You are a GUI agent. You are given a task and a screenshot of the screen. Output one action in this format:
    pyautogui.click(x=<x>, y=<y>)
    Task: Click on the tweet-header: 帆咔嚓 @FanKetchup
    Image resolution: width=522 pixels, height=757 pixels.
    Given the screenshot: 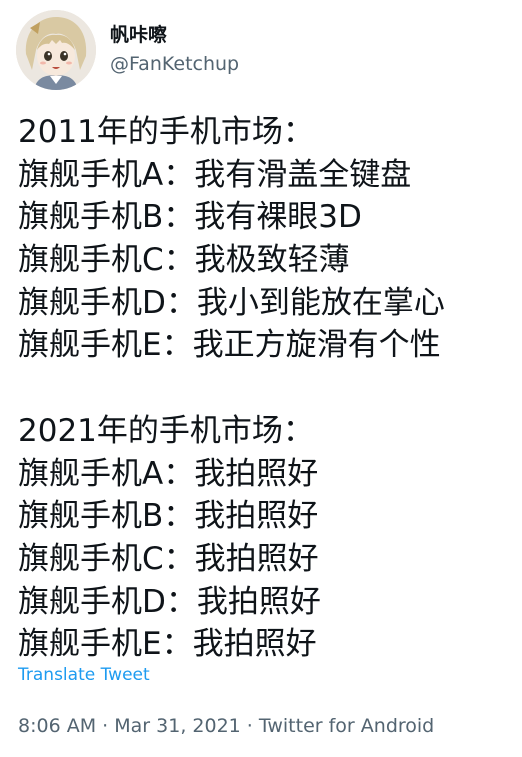 What is the action you would take?
    pyautogui.click(x=127, y=50)
    